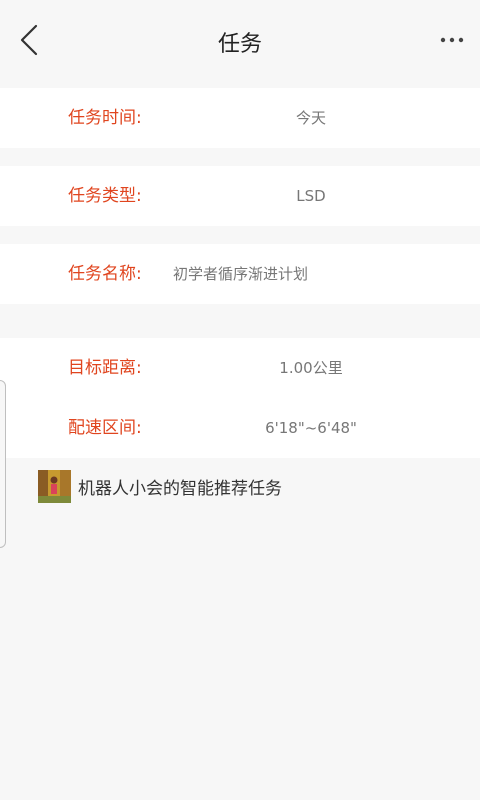 The width and height of the screenshot is (480, 800). I want to click on more-horizontal-icon, so click(452, 40).